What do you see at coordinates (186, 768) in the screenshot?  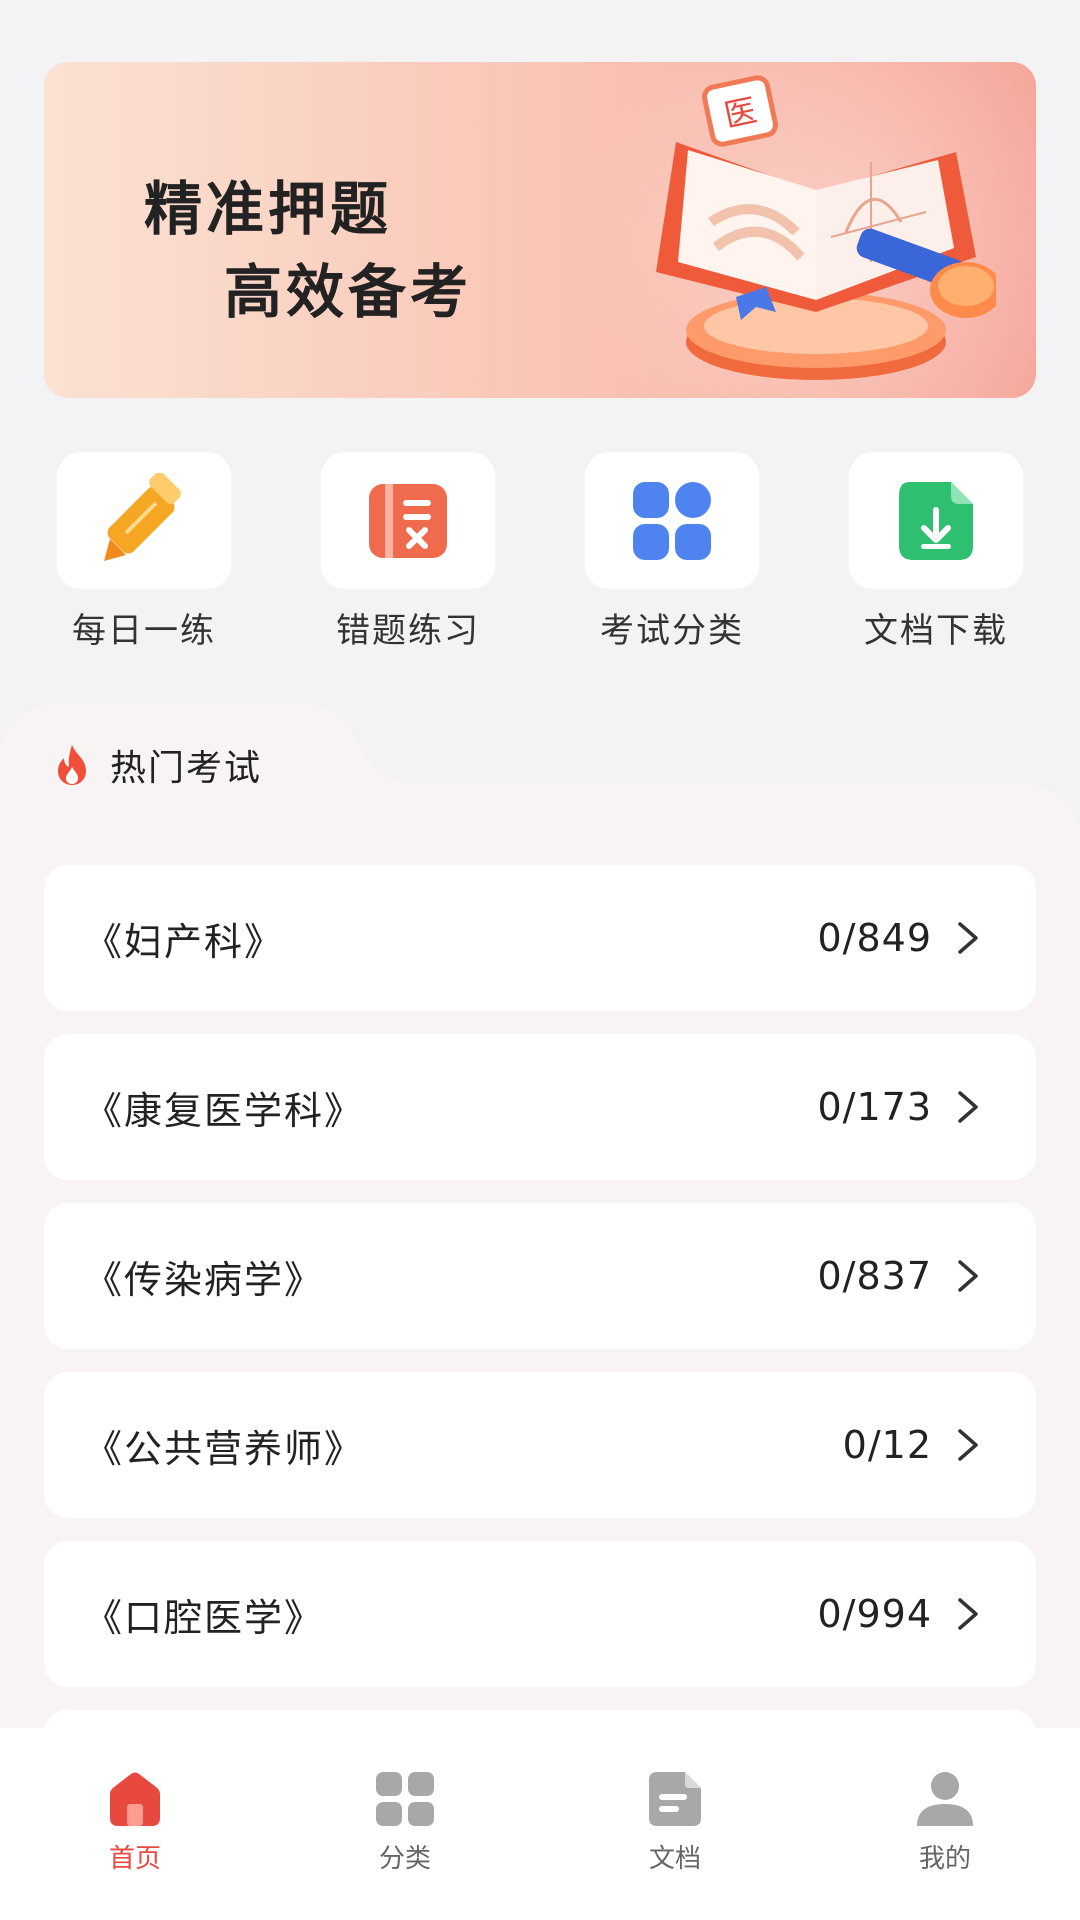 I see `section-title: 热门考试` at bounding box center [186, 768].